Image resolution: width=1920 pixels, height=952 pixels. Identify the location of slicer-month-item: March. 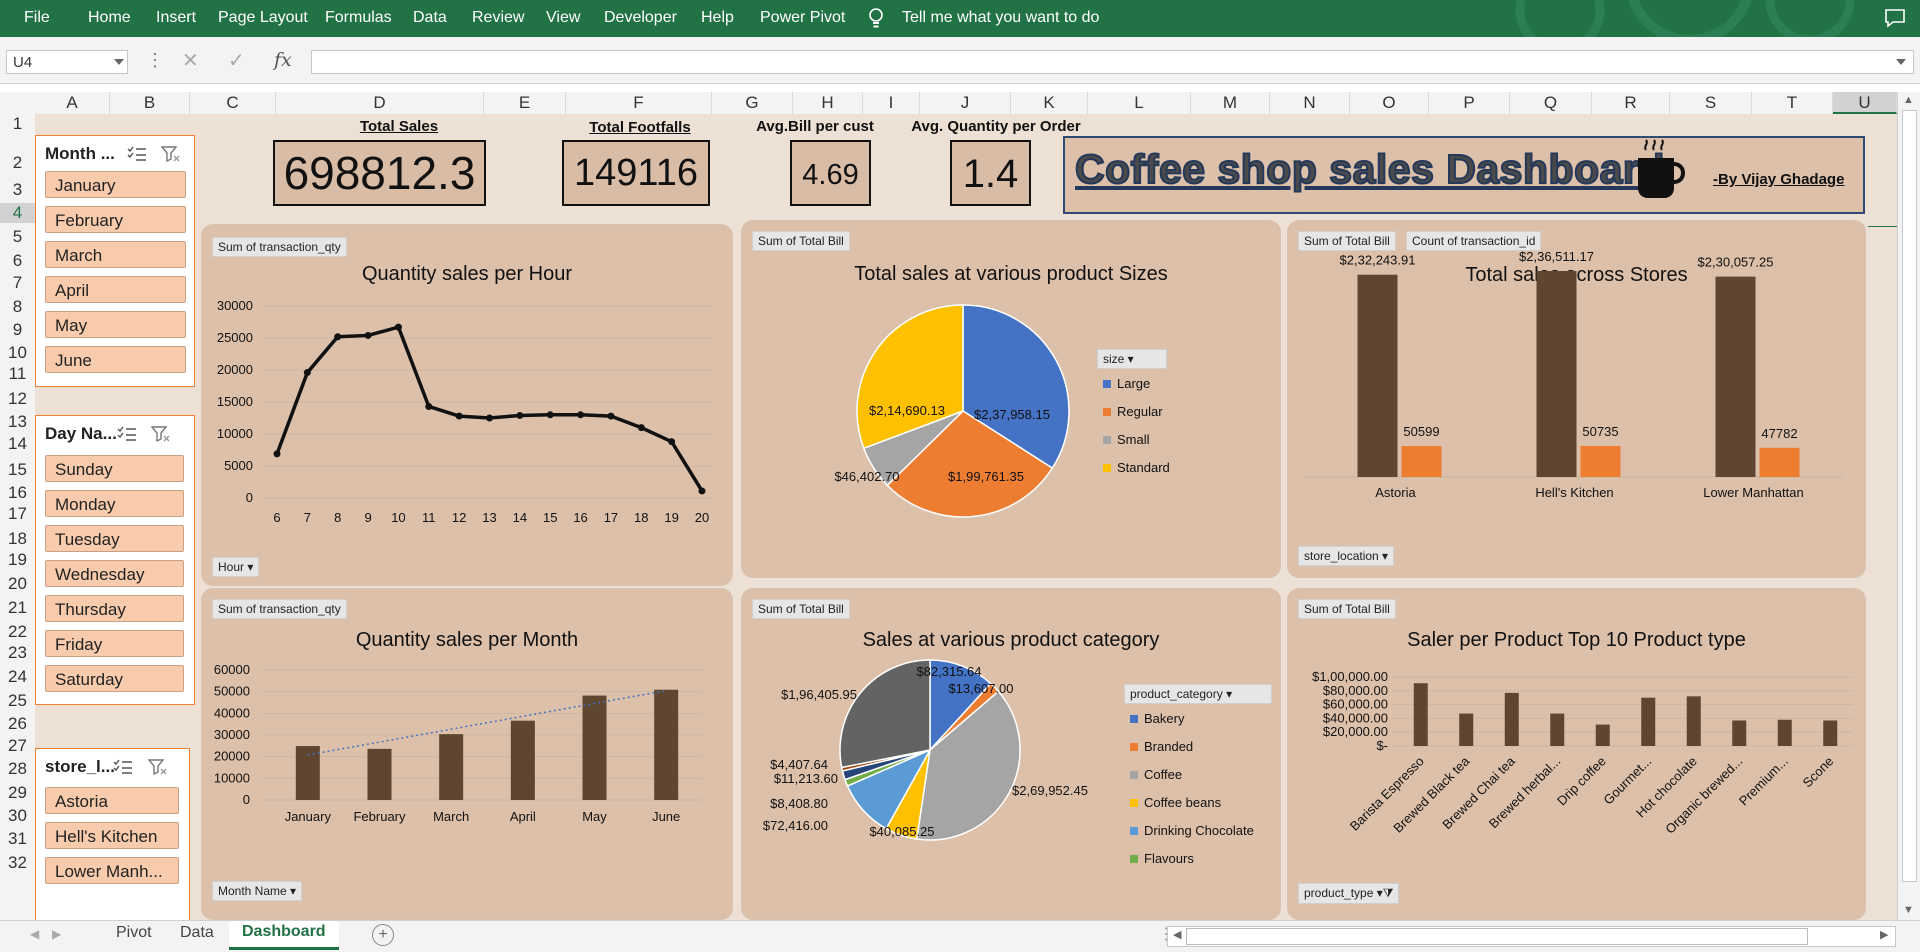
(115, 254).